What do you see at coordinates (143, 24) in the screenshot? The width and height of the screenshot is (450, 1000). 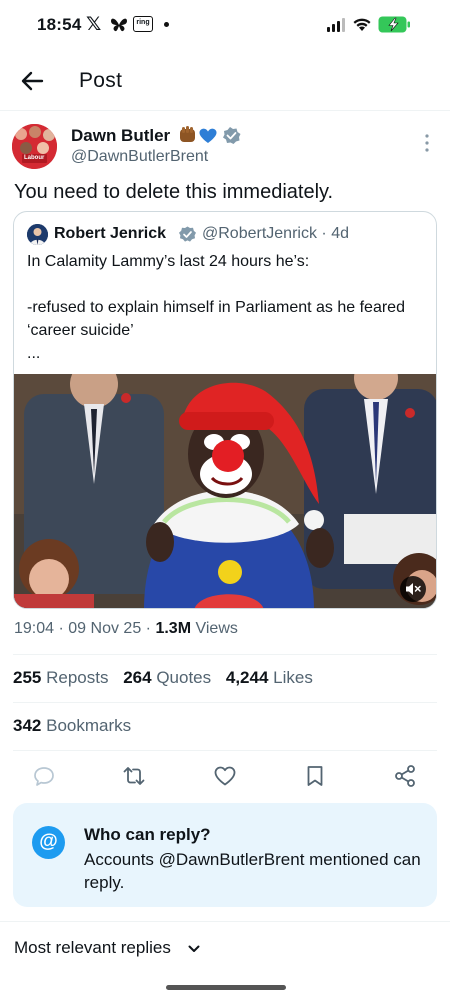 I see `ring-icon: ring` at bounding box center [143, 24].